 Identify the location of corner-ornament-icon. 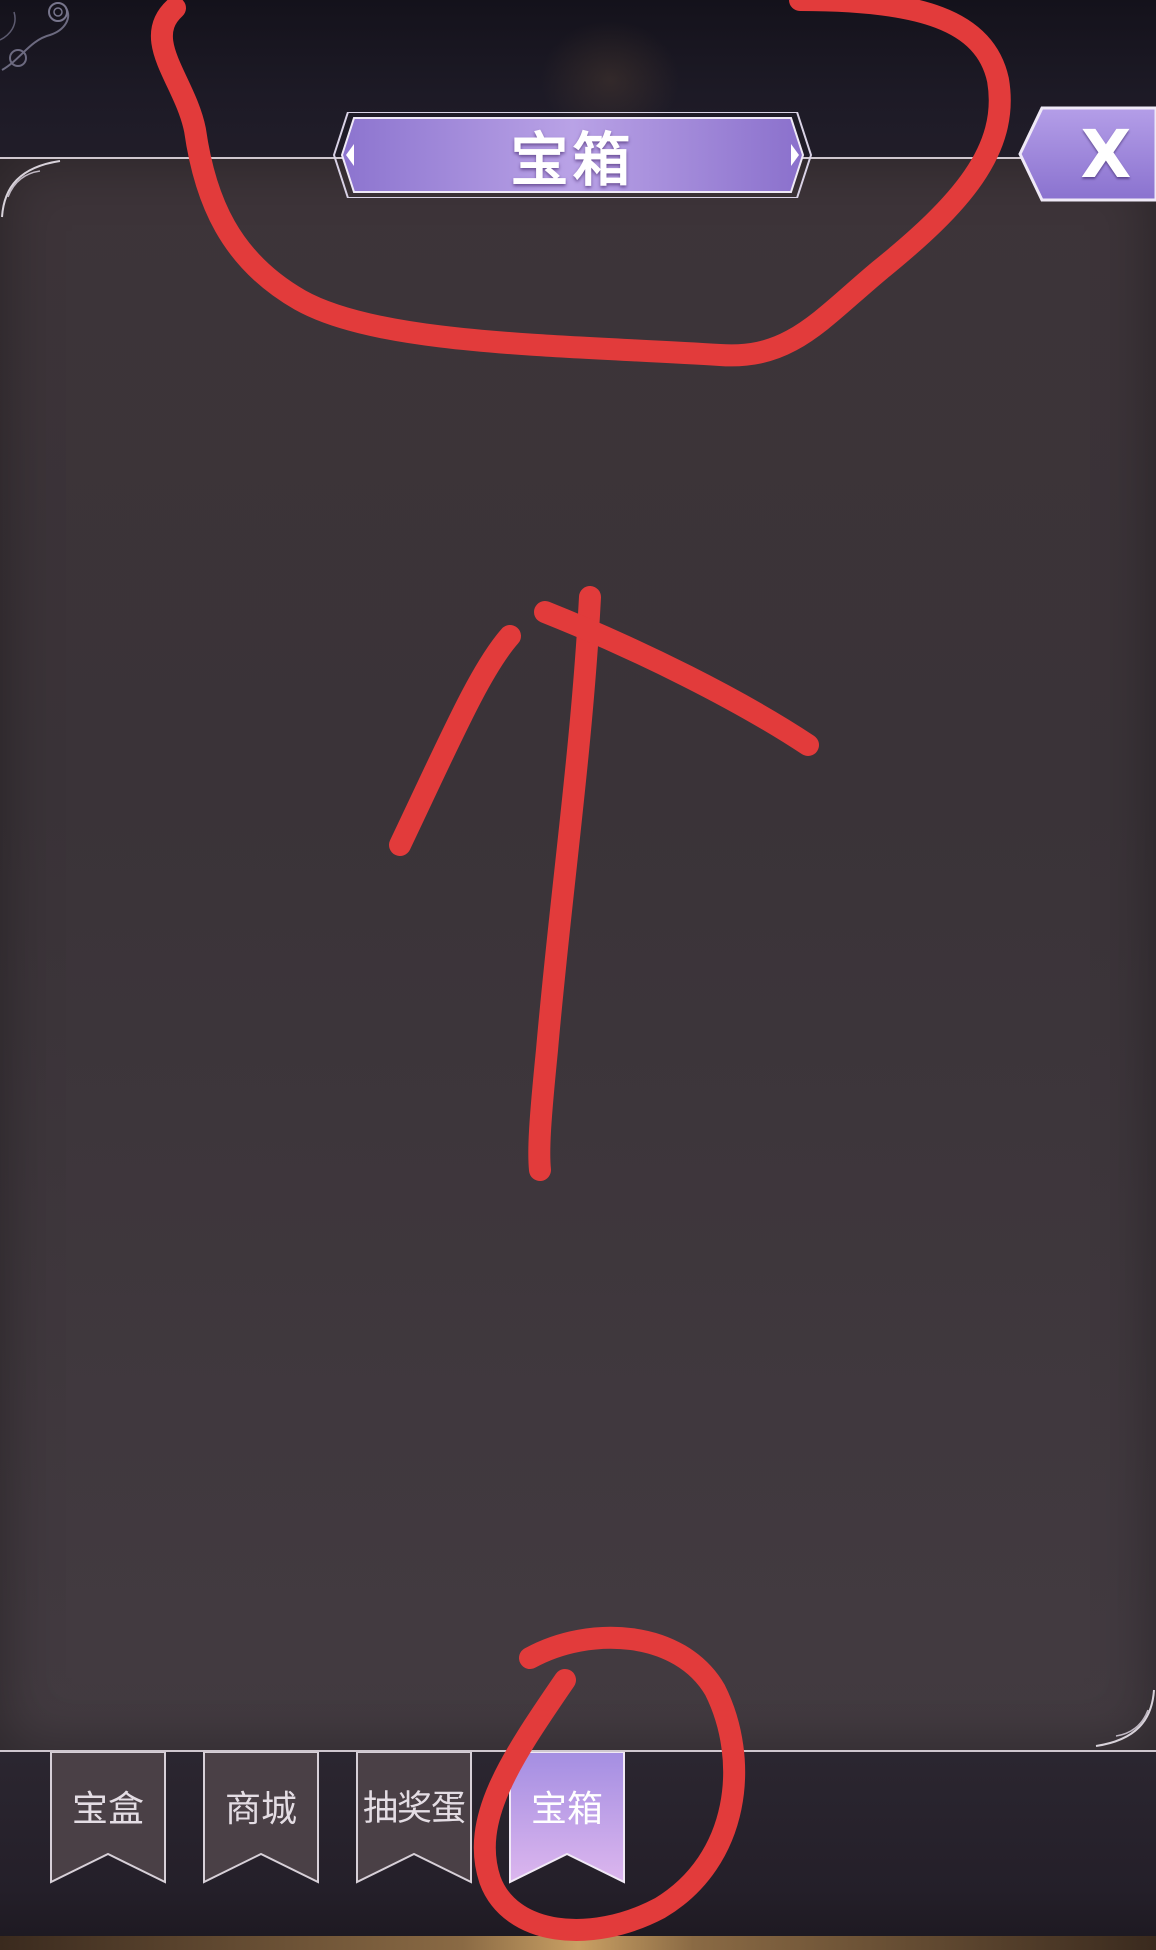
(35, 36).